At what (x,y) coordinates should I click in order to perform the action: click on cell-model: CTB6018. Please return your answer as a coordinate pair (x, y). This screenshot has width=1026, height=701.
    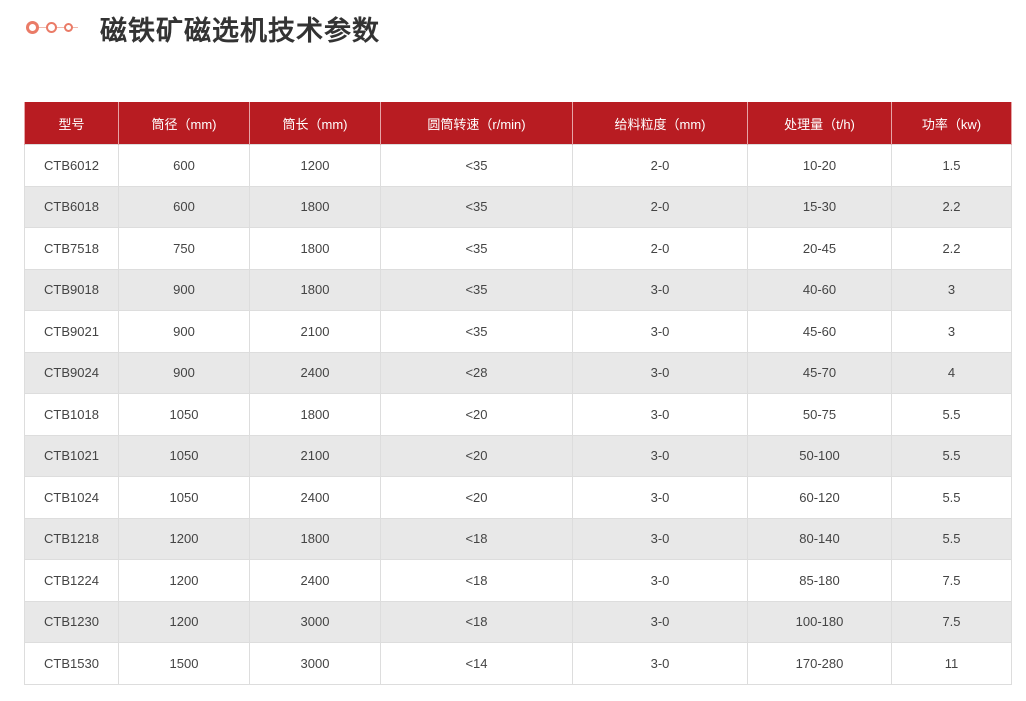
    Looking at the image, I should click on (71, 206).